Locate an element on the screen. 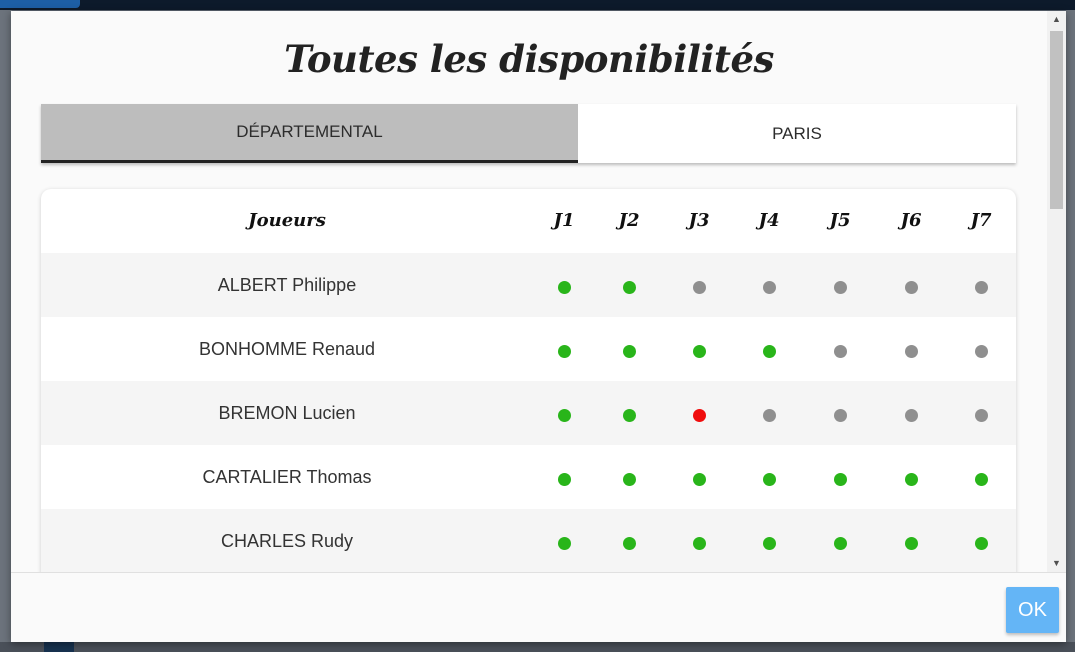 The height and width of the screenshot is (652, 1075). tab-paris: PARIS is located at coordinates (797, 133).